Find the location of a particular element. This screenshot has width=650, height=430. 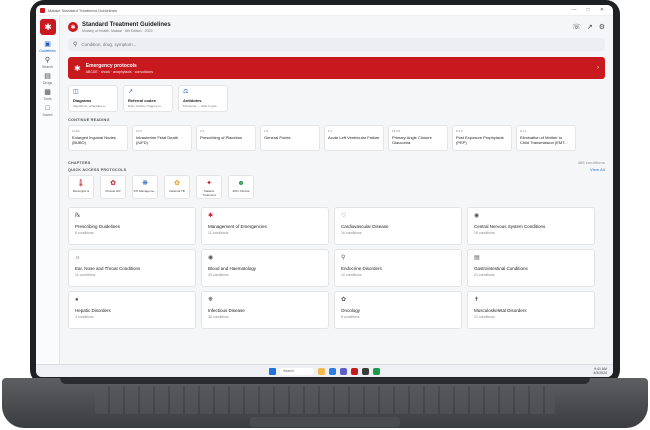

app-icon is located at coordinates (42, 10).